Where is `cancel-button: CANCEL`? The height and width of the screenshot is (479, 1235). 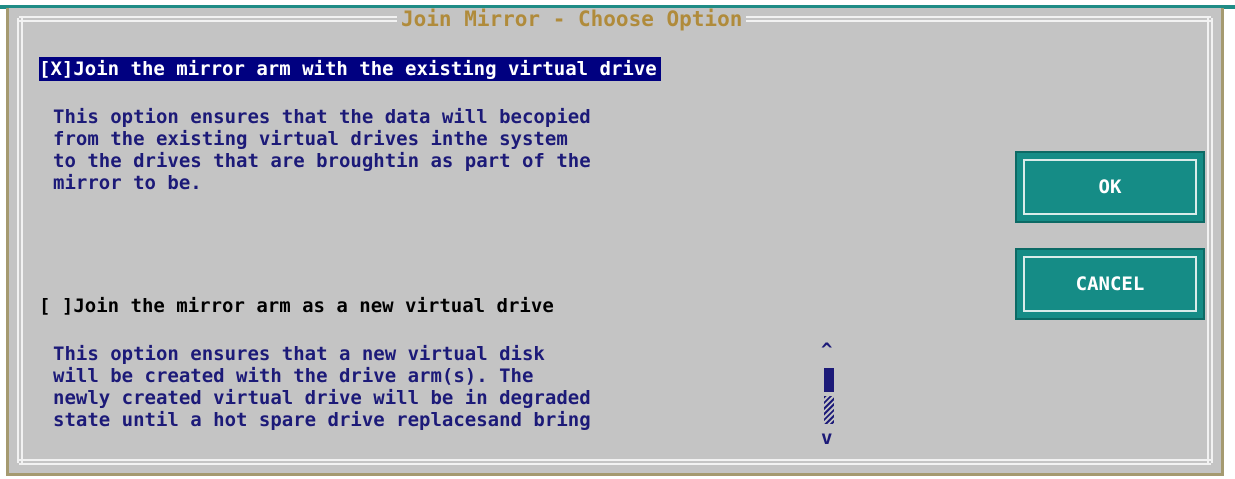 cancel-button: CANCEL is located at coordinates (1110, 284).